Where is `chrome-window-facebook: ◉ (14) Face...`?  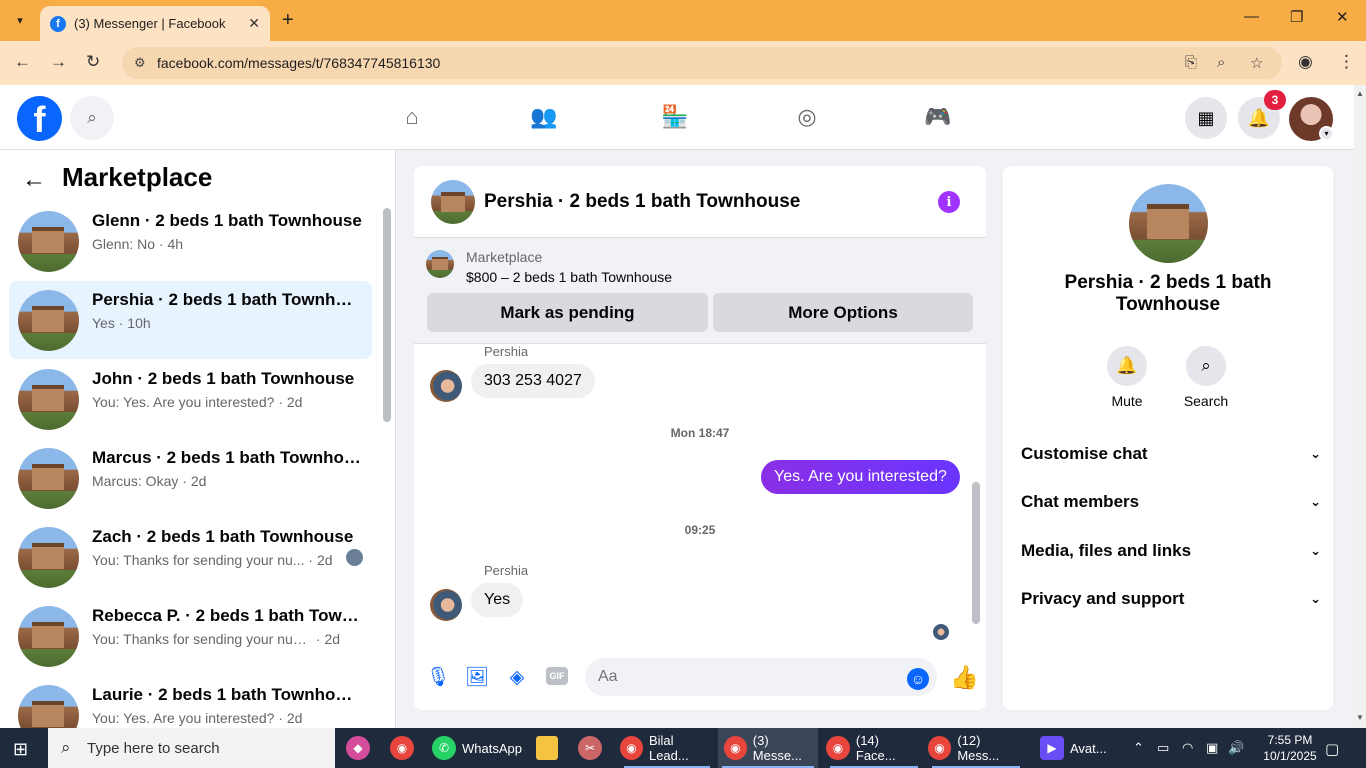
chrome-window-facebook: ◉ (14) Face... is located at coordinates (874, 748).